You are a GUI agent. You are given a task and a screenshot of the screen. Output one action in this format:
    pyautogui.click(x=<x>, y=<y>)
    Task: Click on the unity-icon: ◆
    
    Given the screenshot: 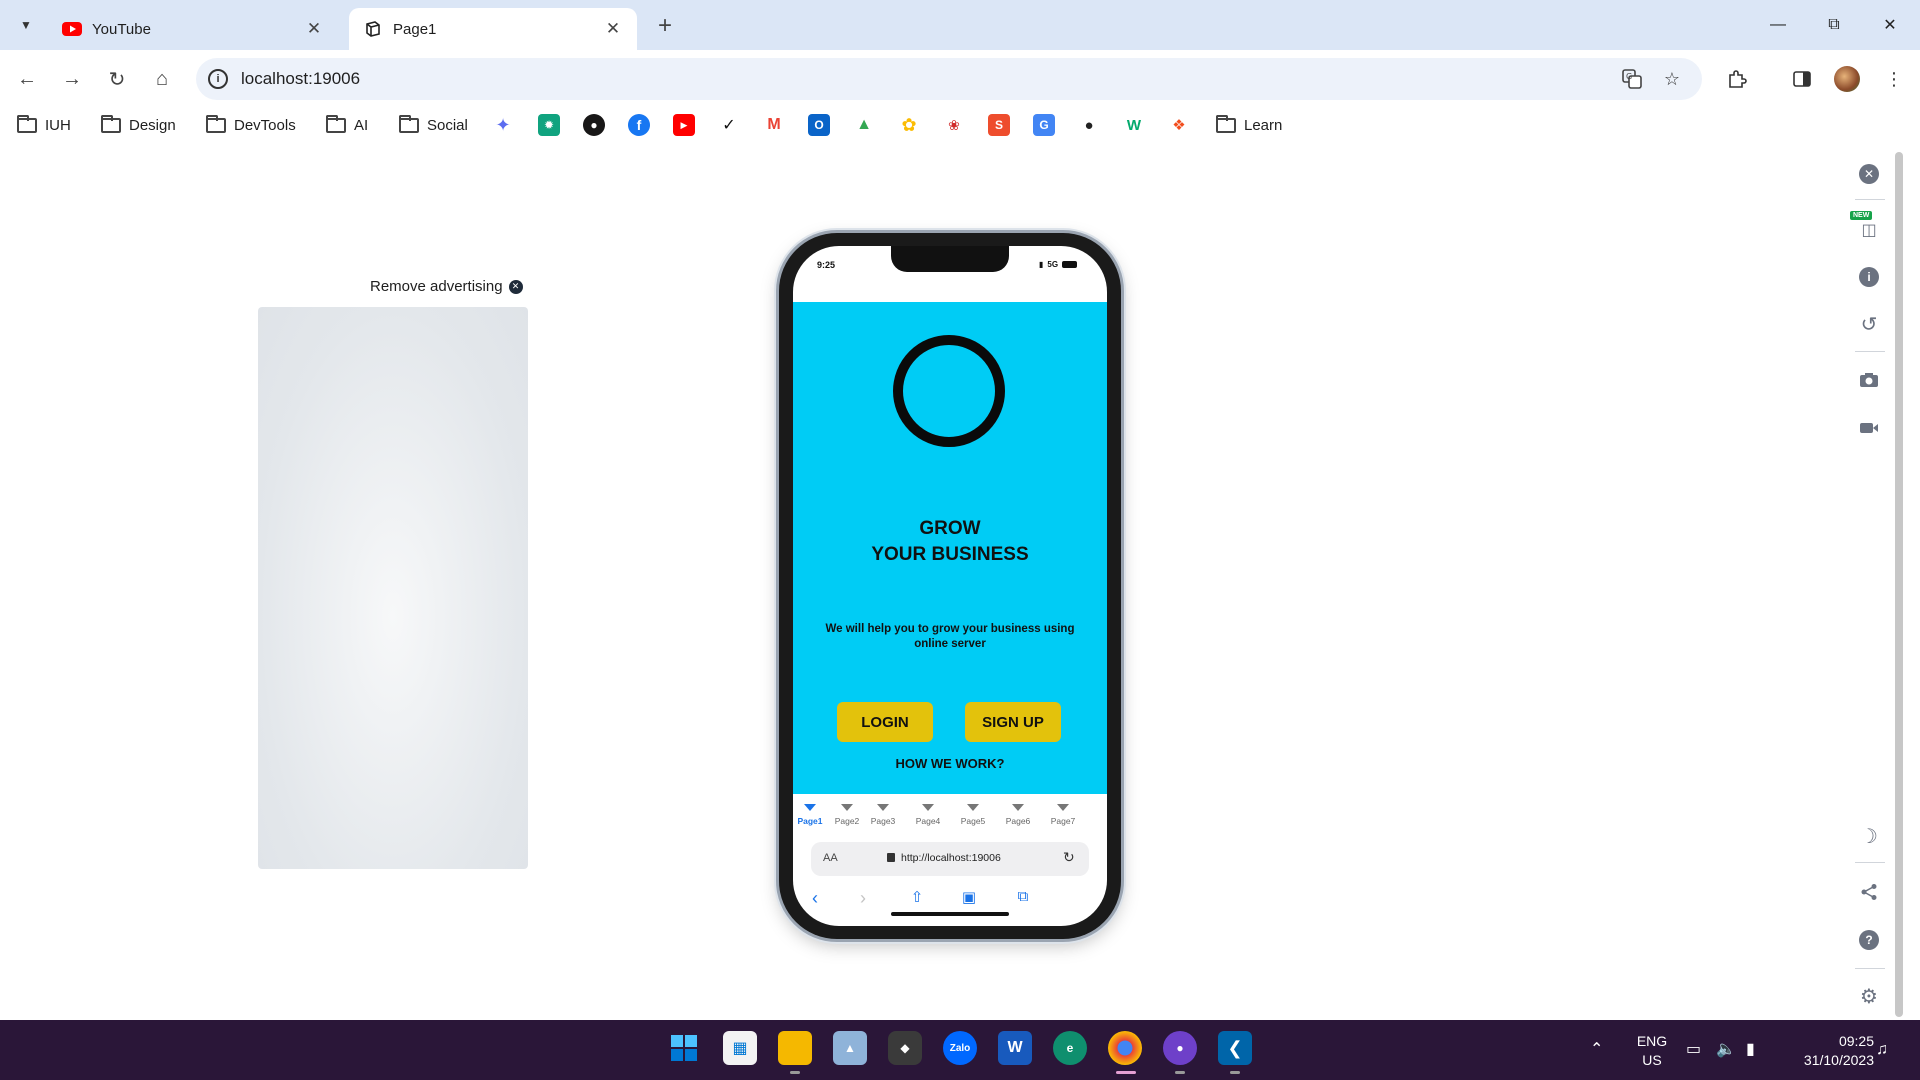 What is the action you would take?
    pyautogui.click(x=905, y=1048)
    